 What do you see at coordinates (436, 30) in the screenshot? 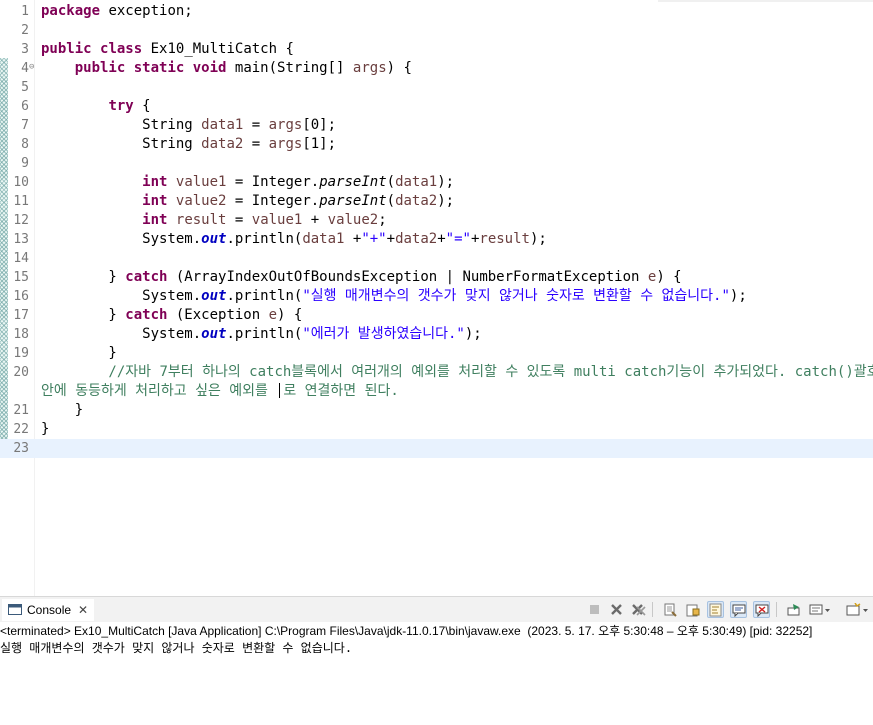
I see `code-line: 2` at bounding box center [436, 30].